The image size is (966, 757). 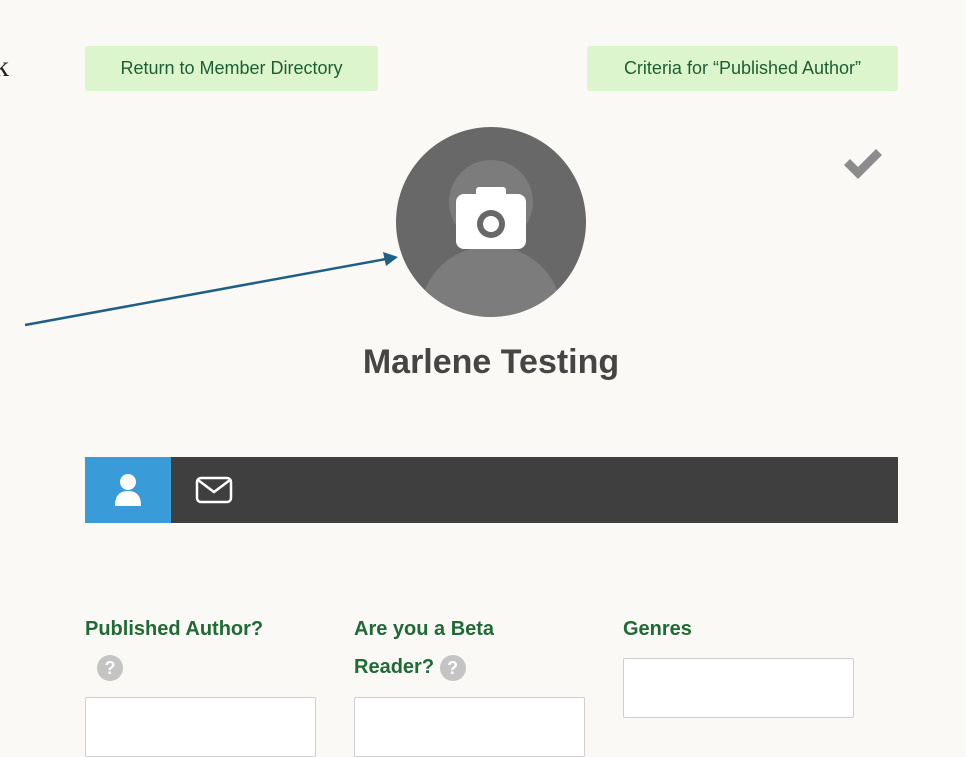 I want to click on checkmark-icon, so click(x=863, y=164).